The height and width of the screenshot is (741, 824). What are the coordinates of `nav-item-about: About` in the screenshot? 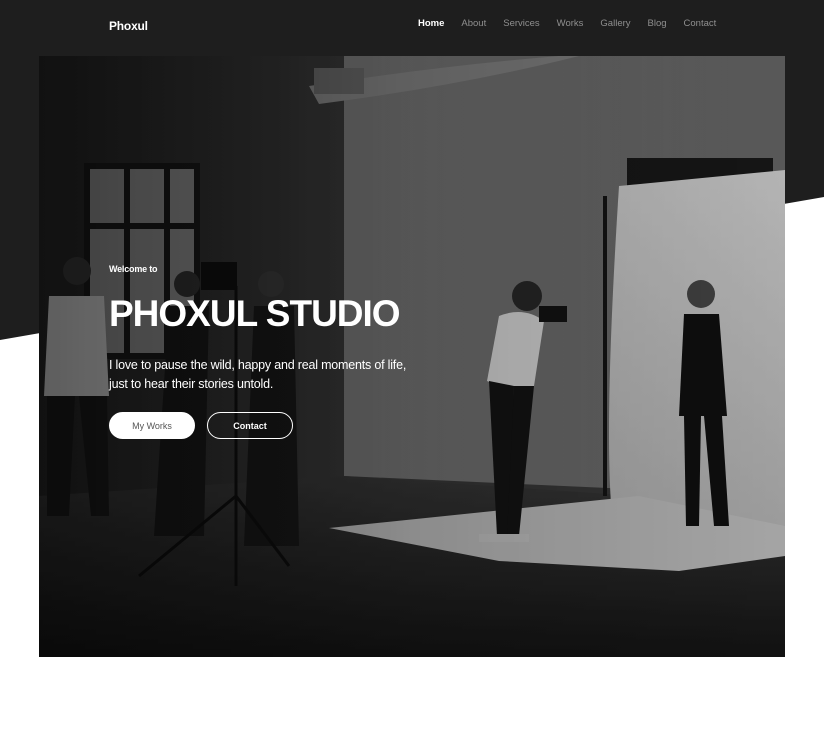 It's located at (473, 23).